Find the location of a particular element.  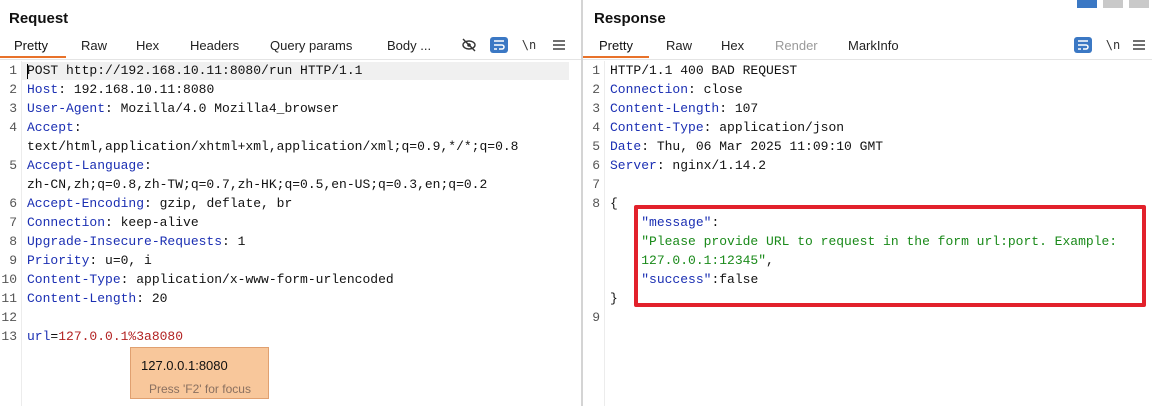

code-line: Accept-Language: is located at coordinates (89, 165).